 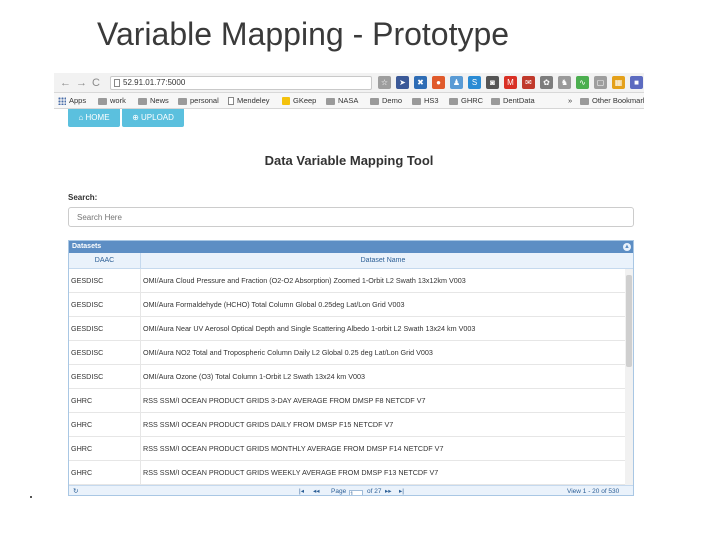 What do you see at coordinates (241, 83) in the screenshot?
I see `address-bar: 52.91.01.77:5000` at bounding box center [241, 83].